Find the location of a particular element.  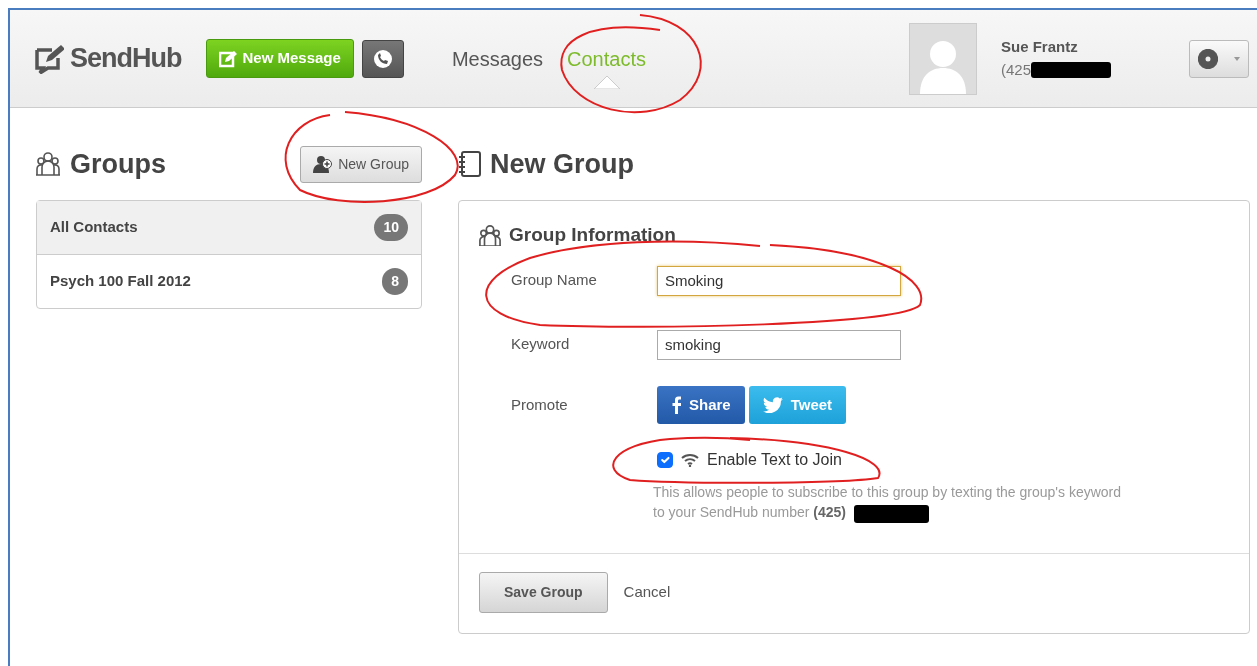

count-pill: 8 is located at coordinates (395, 281).